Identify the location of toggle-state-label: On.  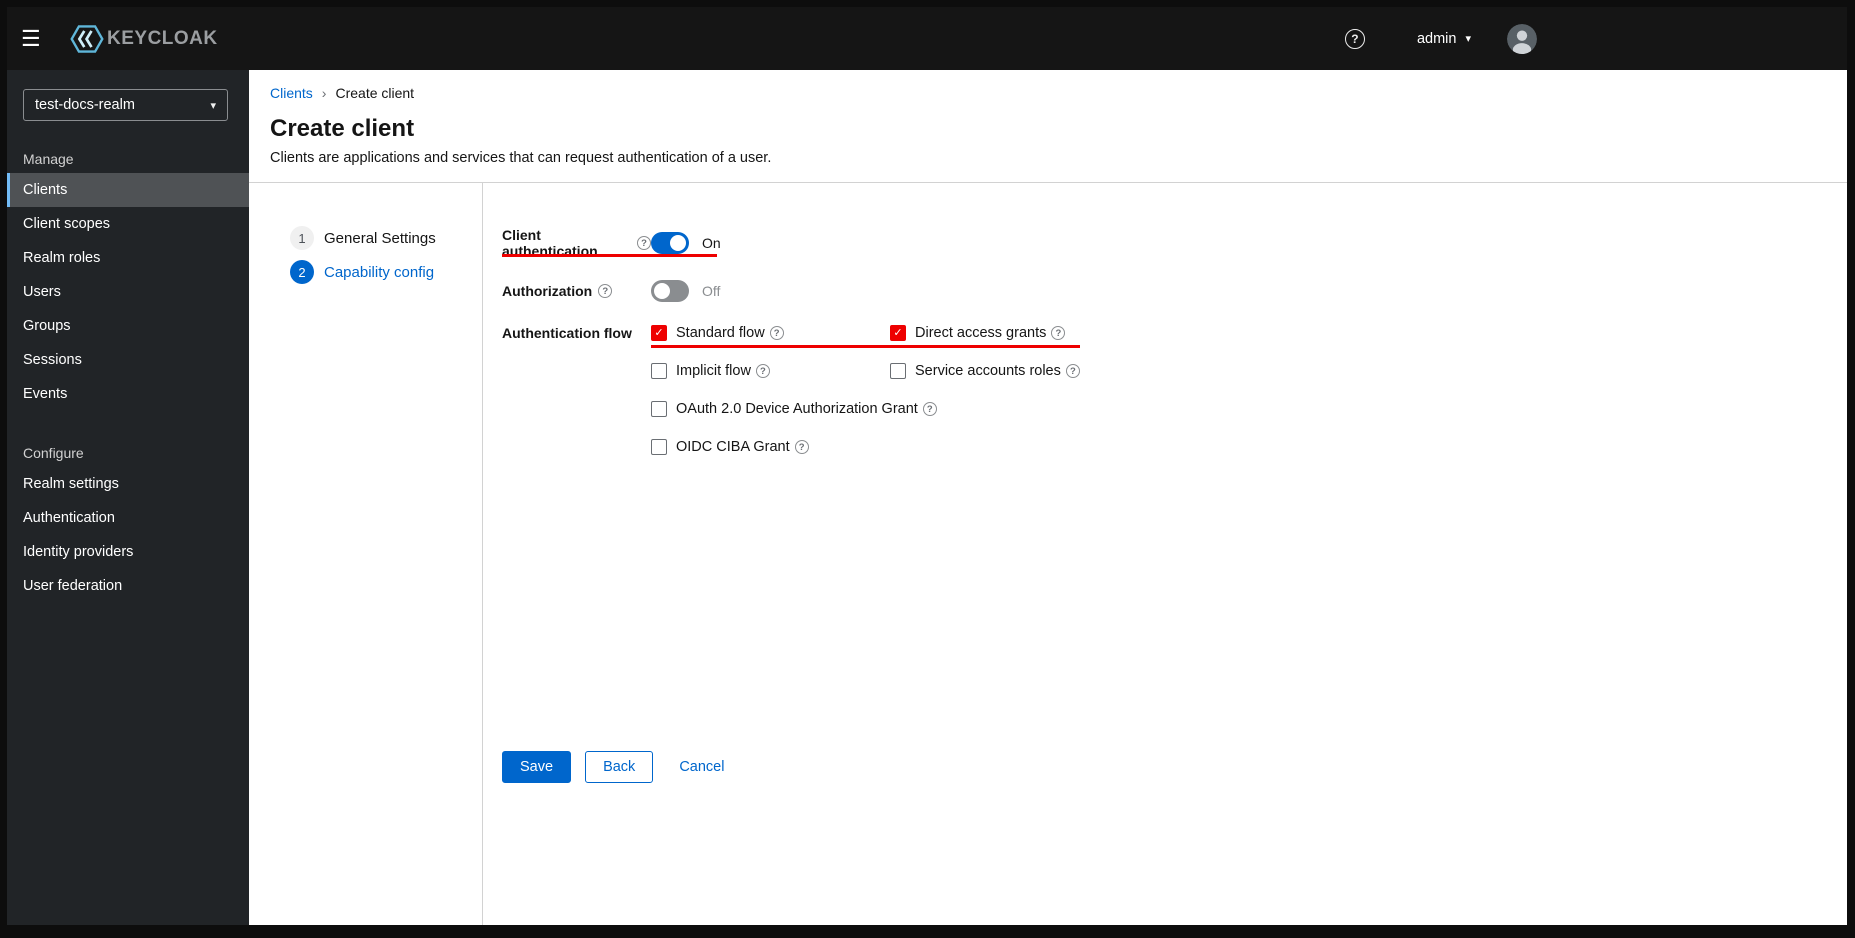
(711, 243).